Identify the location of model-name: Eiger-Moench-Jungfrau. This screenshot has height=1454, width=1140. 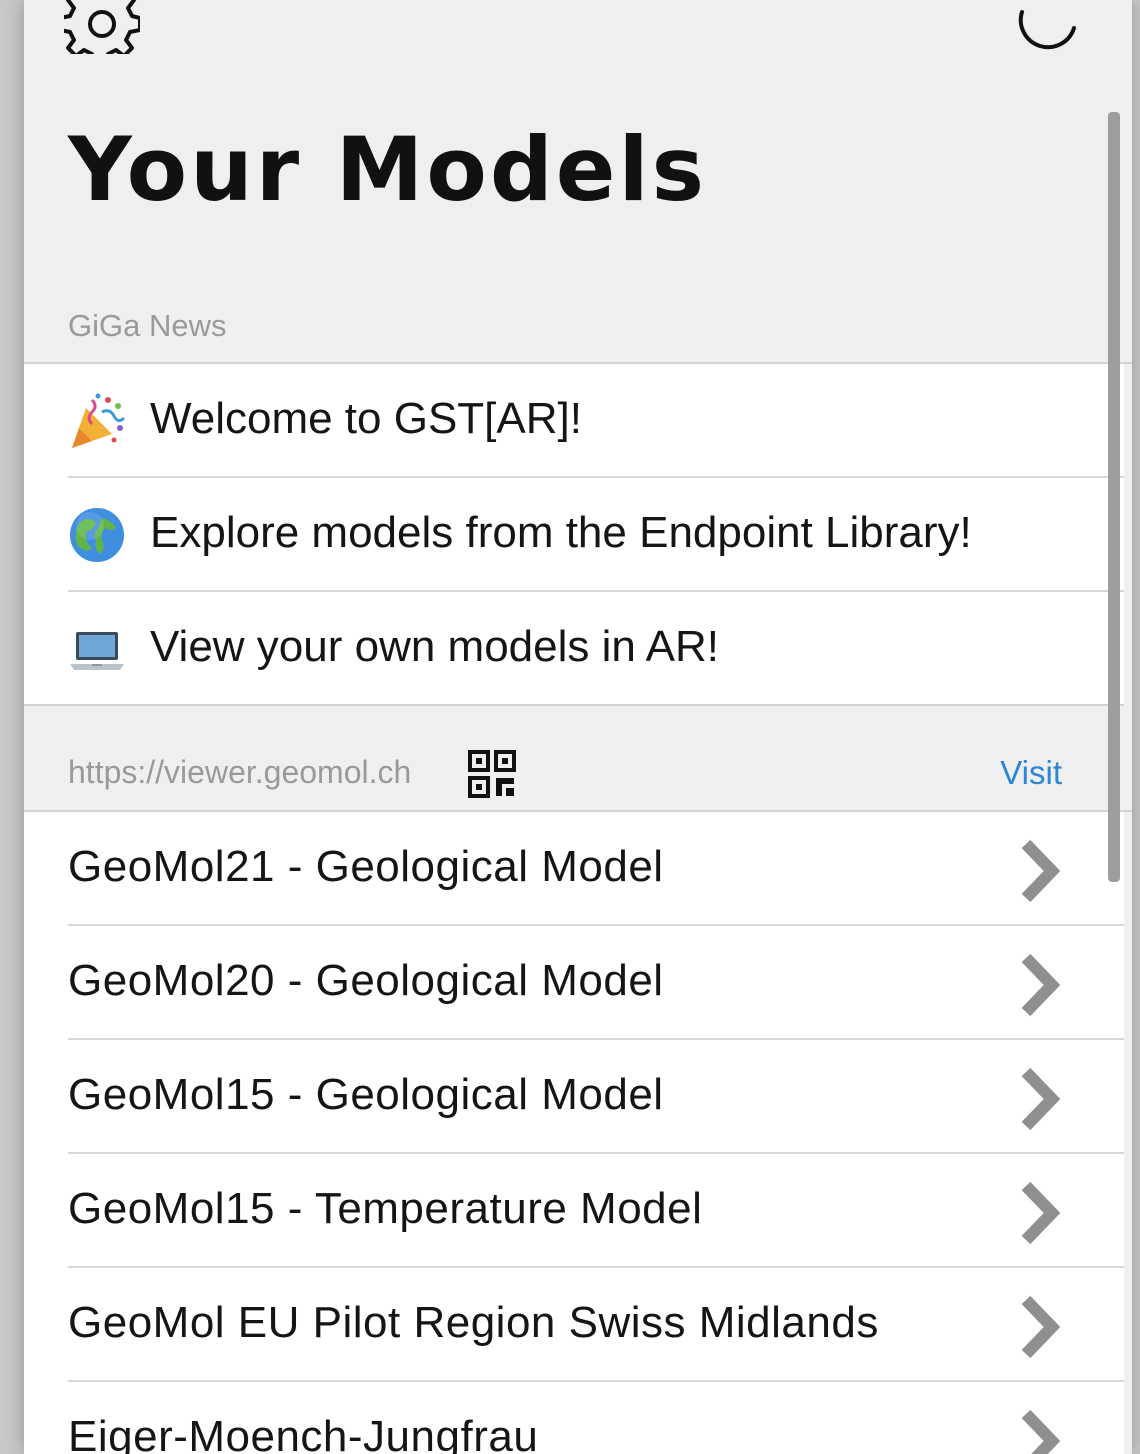
(303, 1433).